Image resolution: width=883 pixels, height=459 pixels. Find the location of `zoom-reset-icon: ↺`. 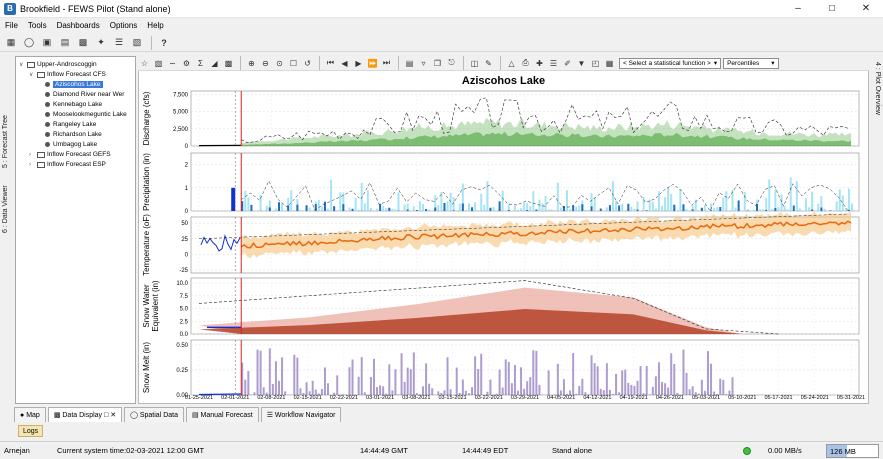

zoom-reset-icon: ↺ is located at coordinates (307, 63).